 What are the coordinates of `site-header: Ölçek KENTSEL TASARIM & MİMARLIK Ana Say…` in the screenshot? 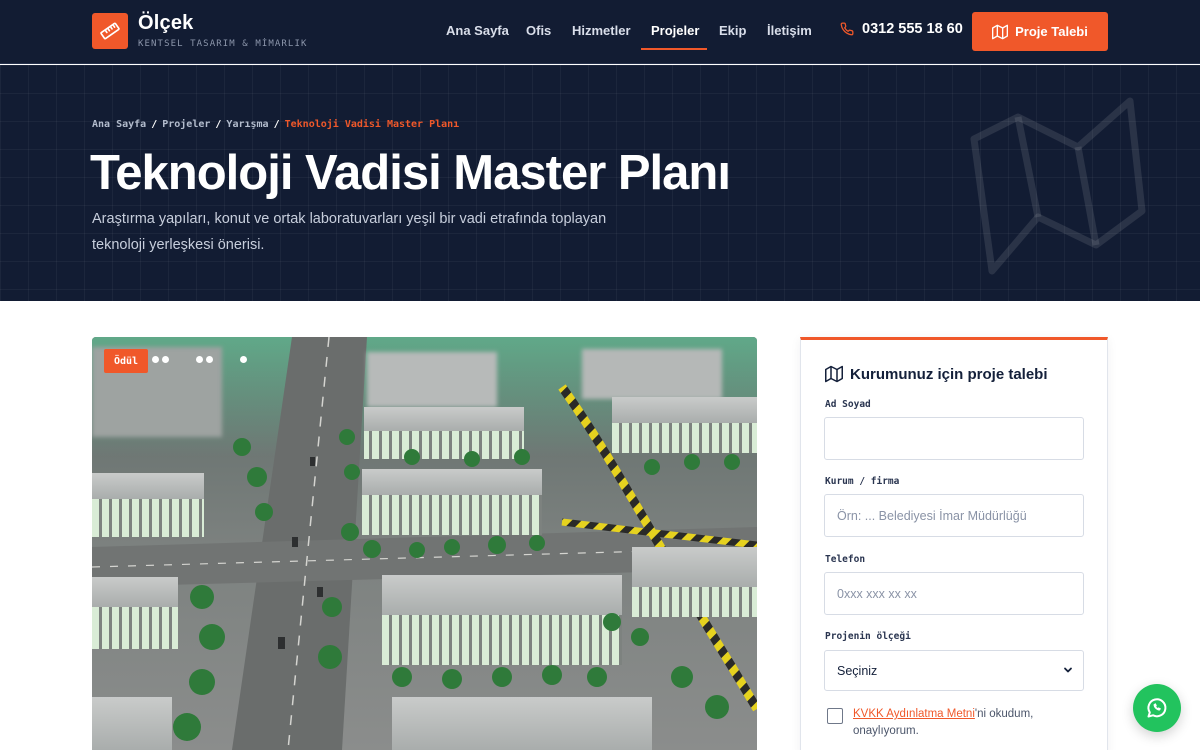 It's located at (600, 32).